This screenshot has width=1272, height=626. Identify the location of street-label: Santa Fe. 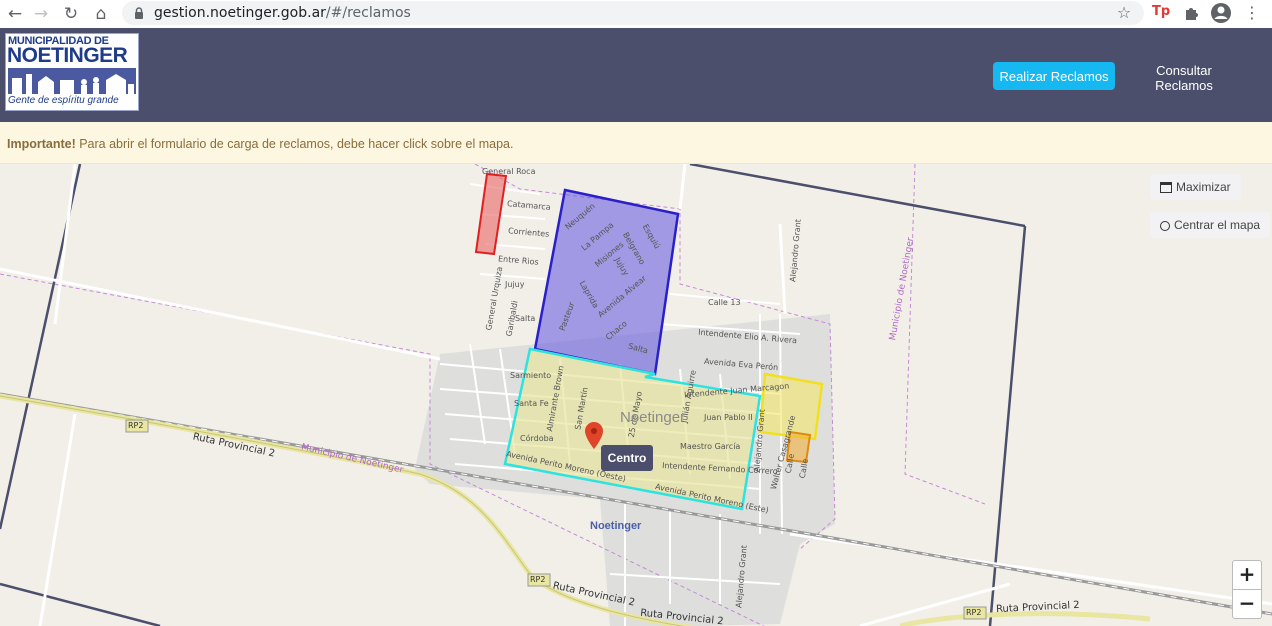
(531, 403).